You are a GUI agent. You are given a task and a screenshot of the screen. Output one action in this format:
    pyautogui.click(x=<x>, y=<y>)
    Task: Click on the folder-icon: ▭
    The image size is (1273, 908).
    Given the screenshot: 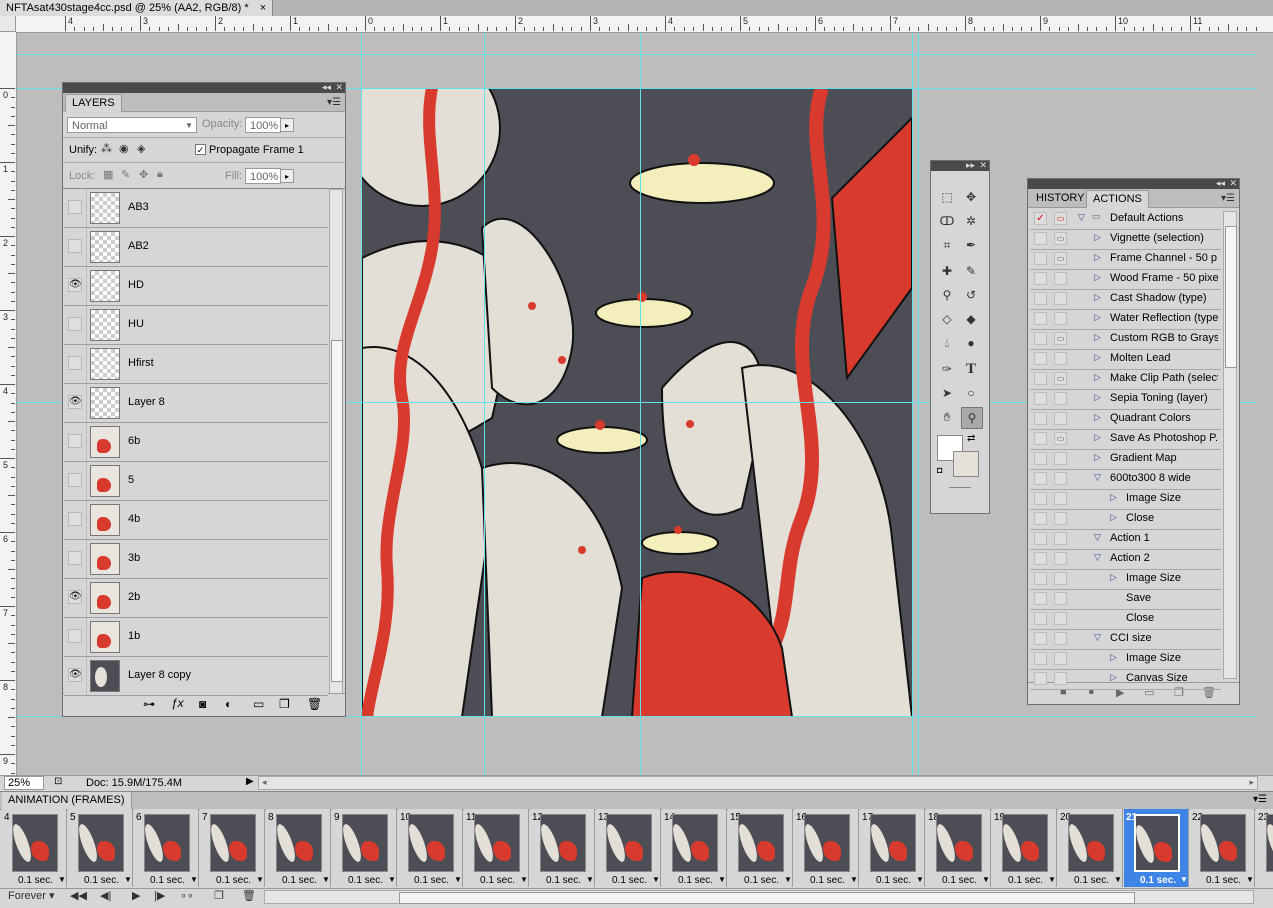 What is the action you would take?
    pyautogui.click(x=258, y=704)
    